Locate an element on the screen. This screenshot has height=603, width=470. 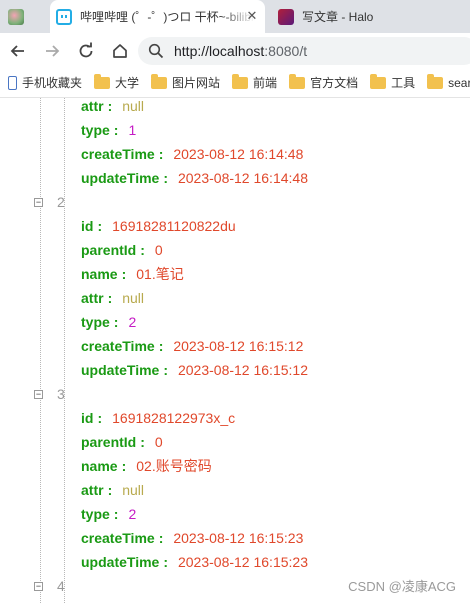
arrow-right-icon is located at coordinates (53, 50).